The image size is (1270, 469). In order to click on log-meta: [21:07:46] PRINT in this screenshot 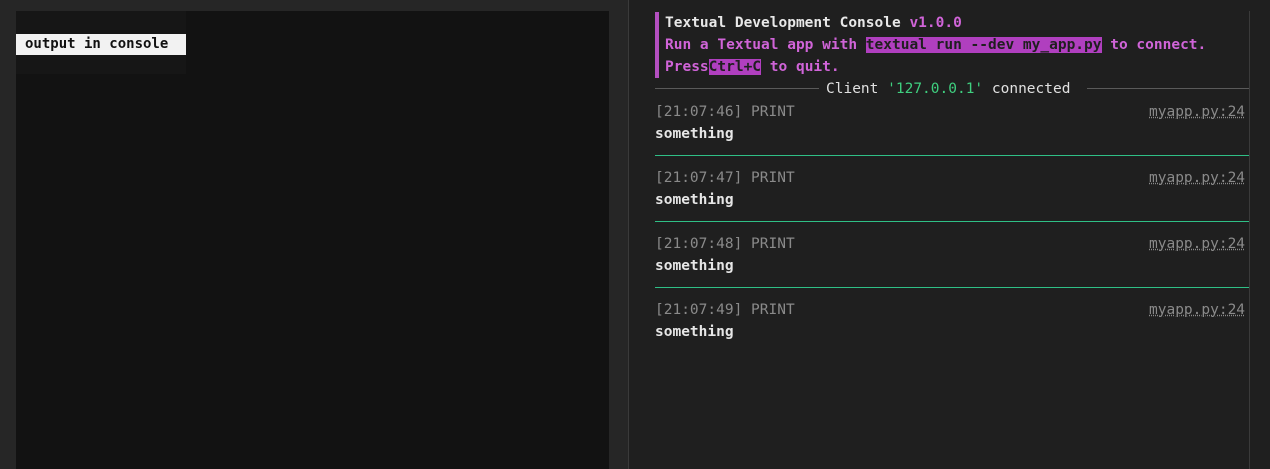, I will do `click(725, 112)`.